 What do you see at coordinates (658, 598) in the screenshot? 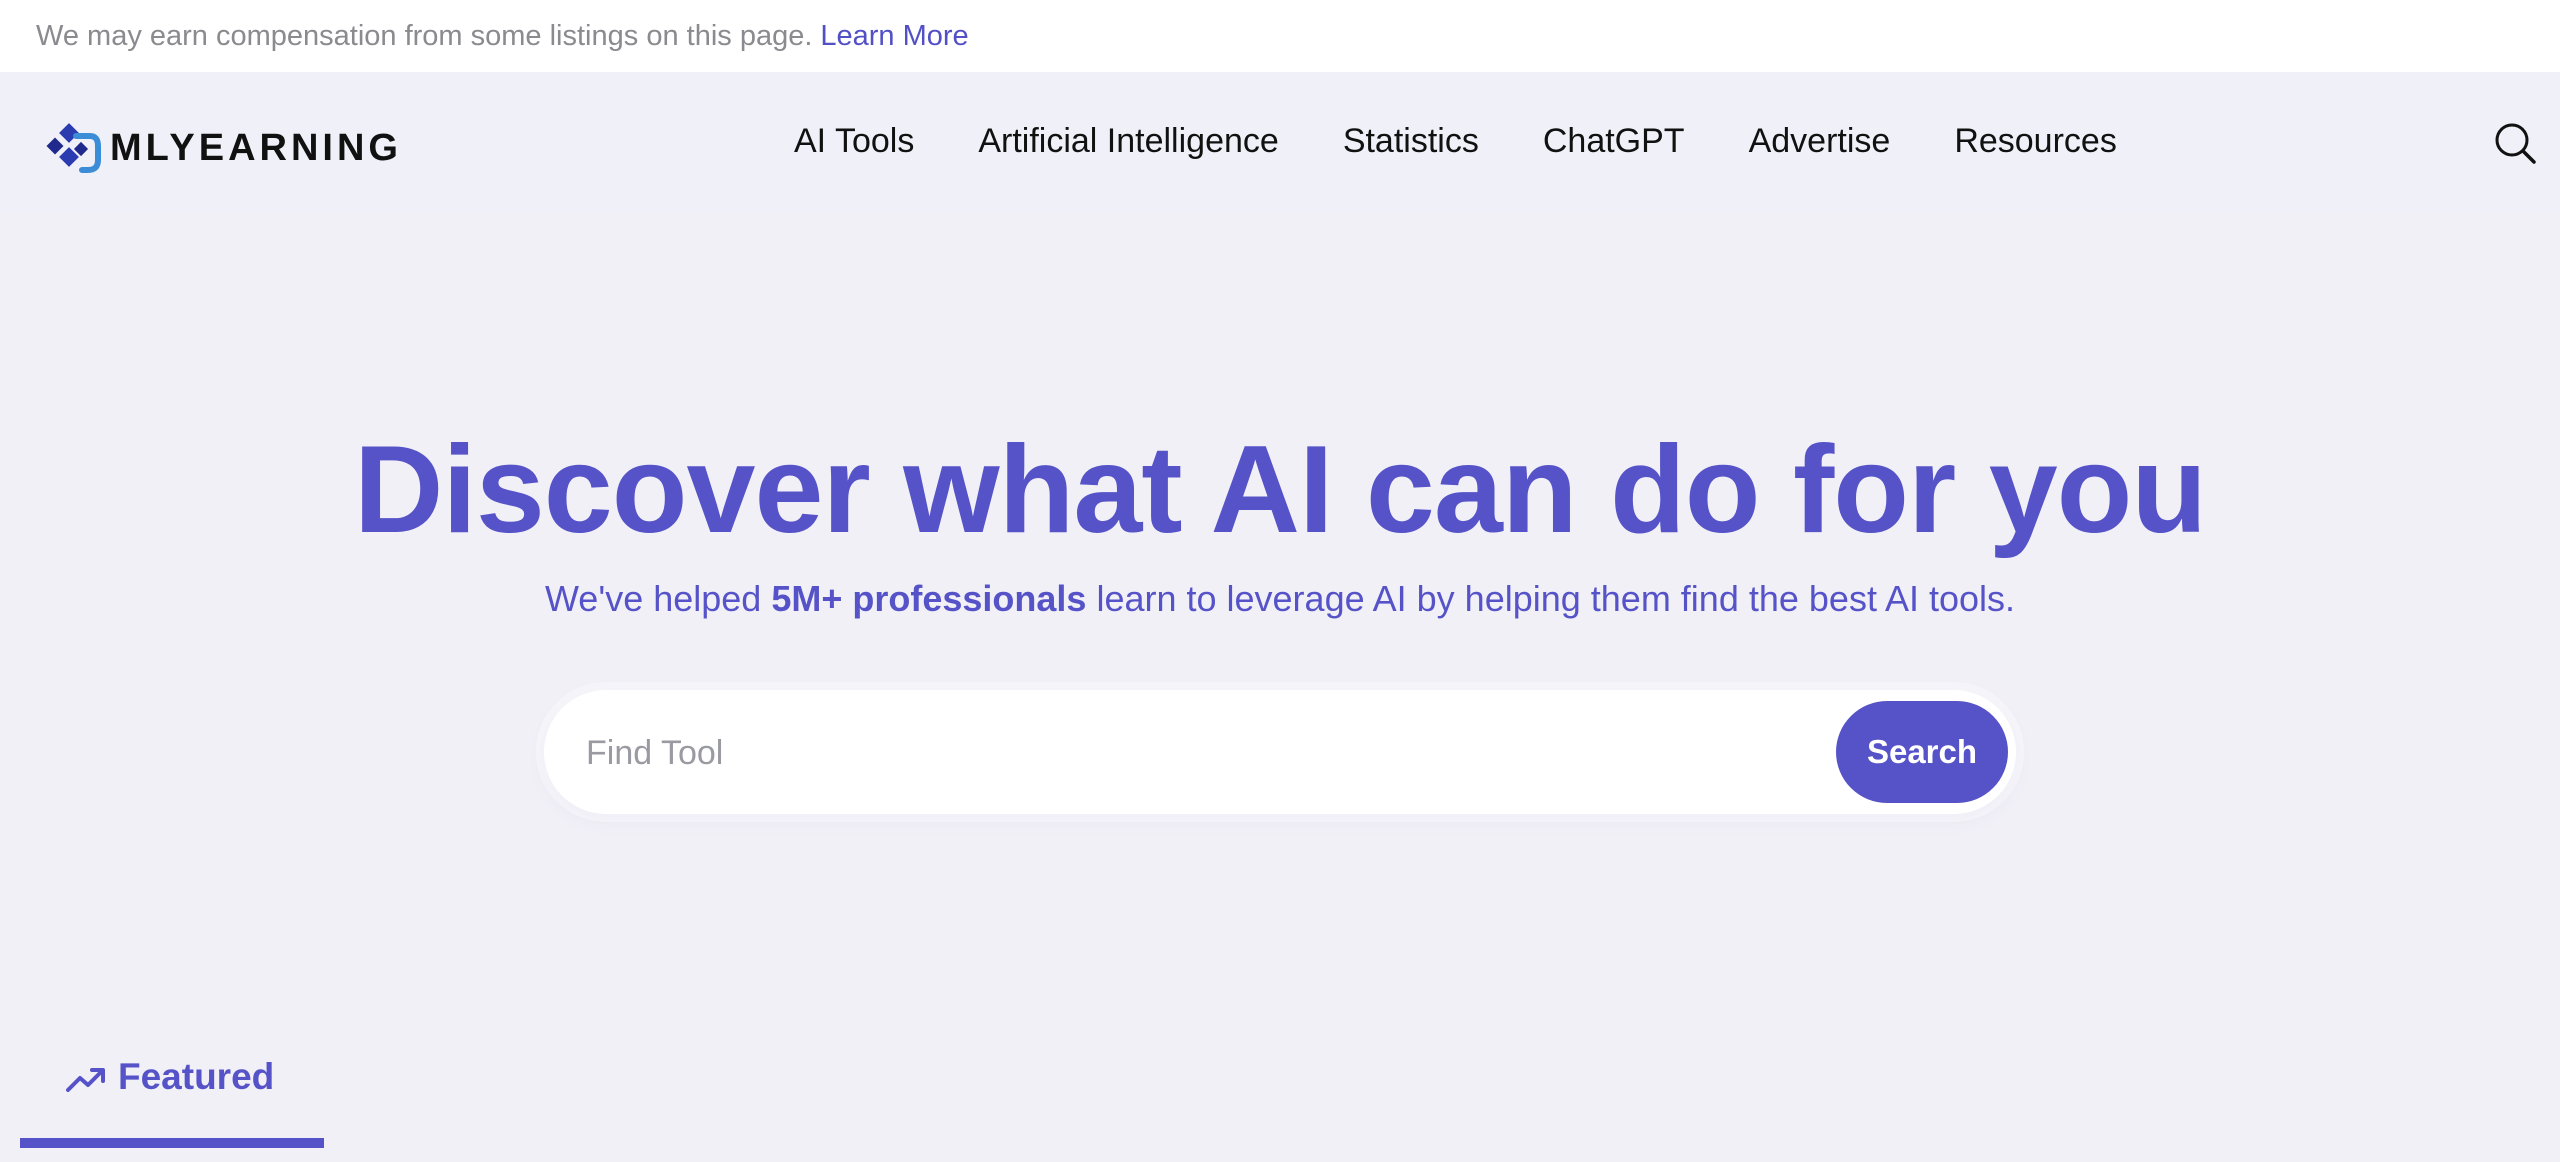
I see `hero-subtitle-prefix: We've helped` at bounding box center [658, 598].